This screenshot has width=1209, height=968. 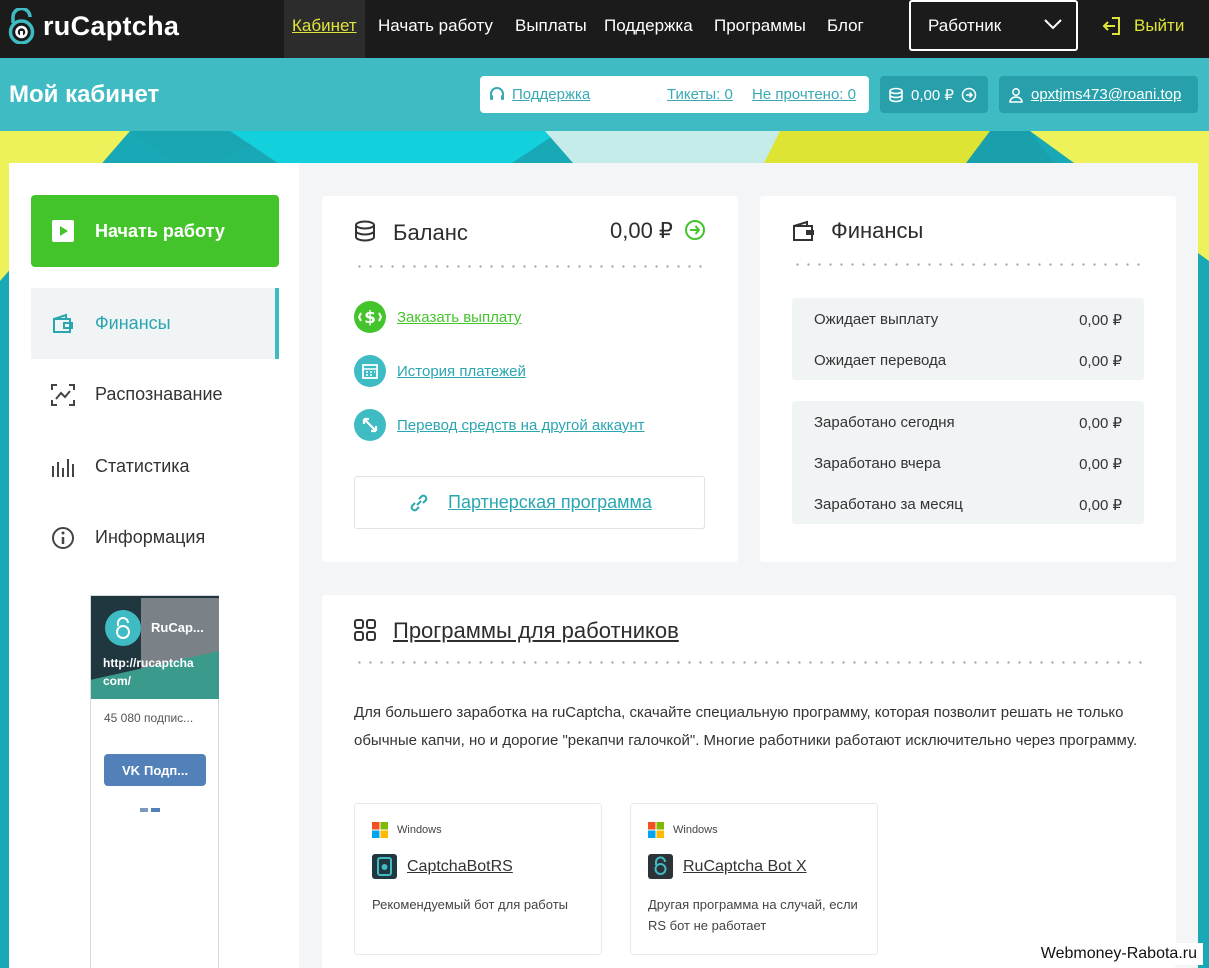 I want to click on wallet-icon, so click(x=63, y=323).